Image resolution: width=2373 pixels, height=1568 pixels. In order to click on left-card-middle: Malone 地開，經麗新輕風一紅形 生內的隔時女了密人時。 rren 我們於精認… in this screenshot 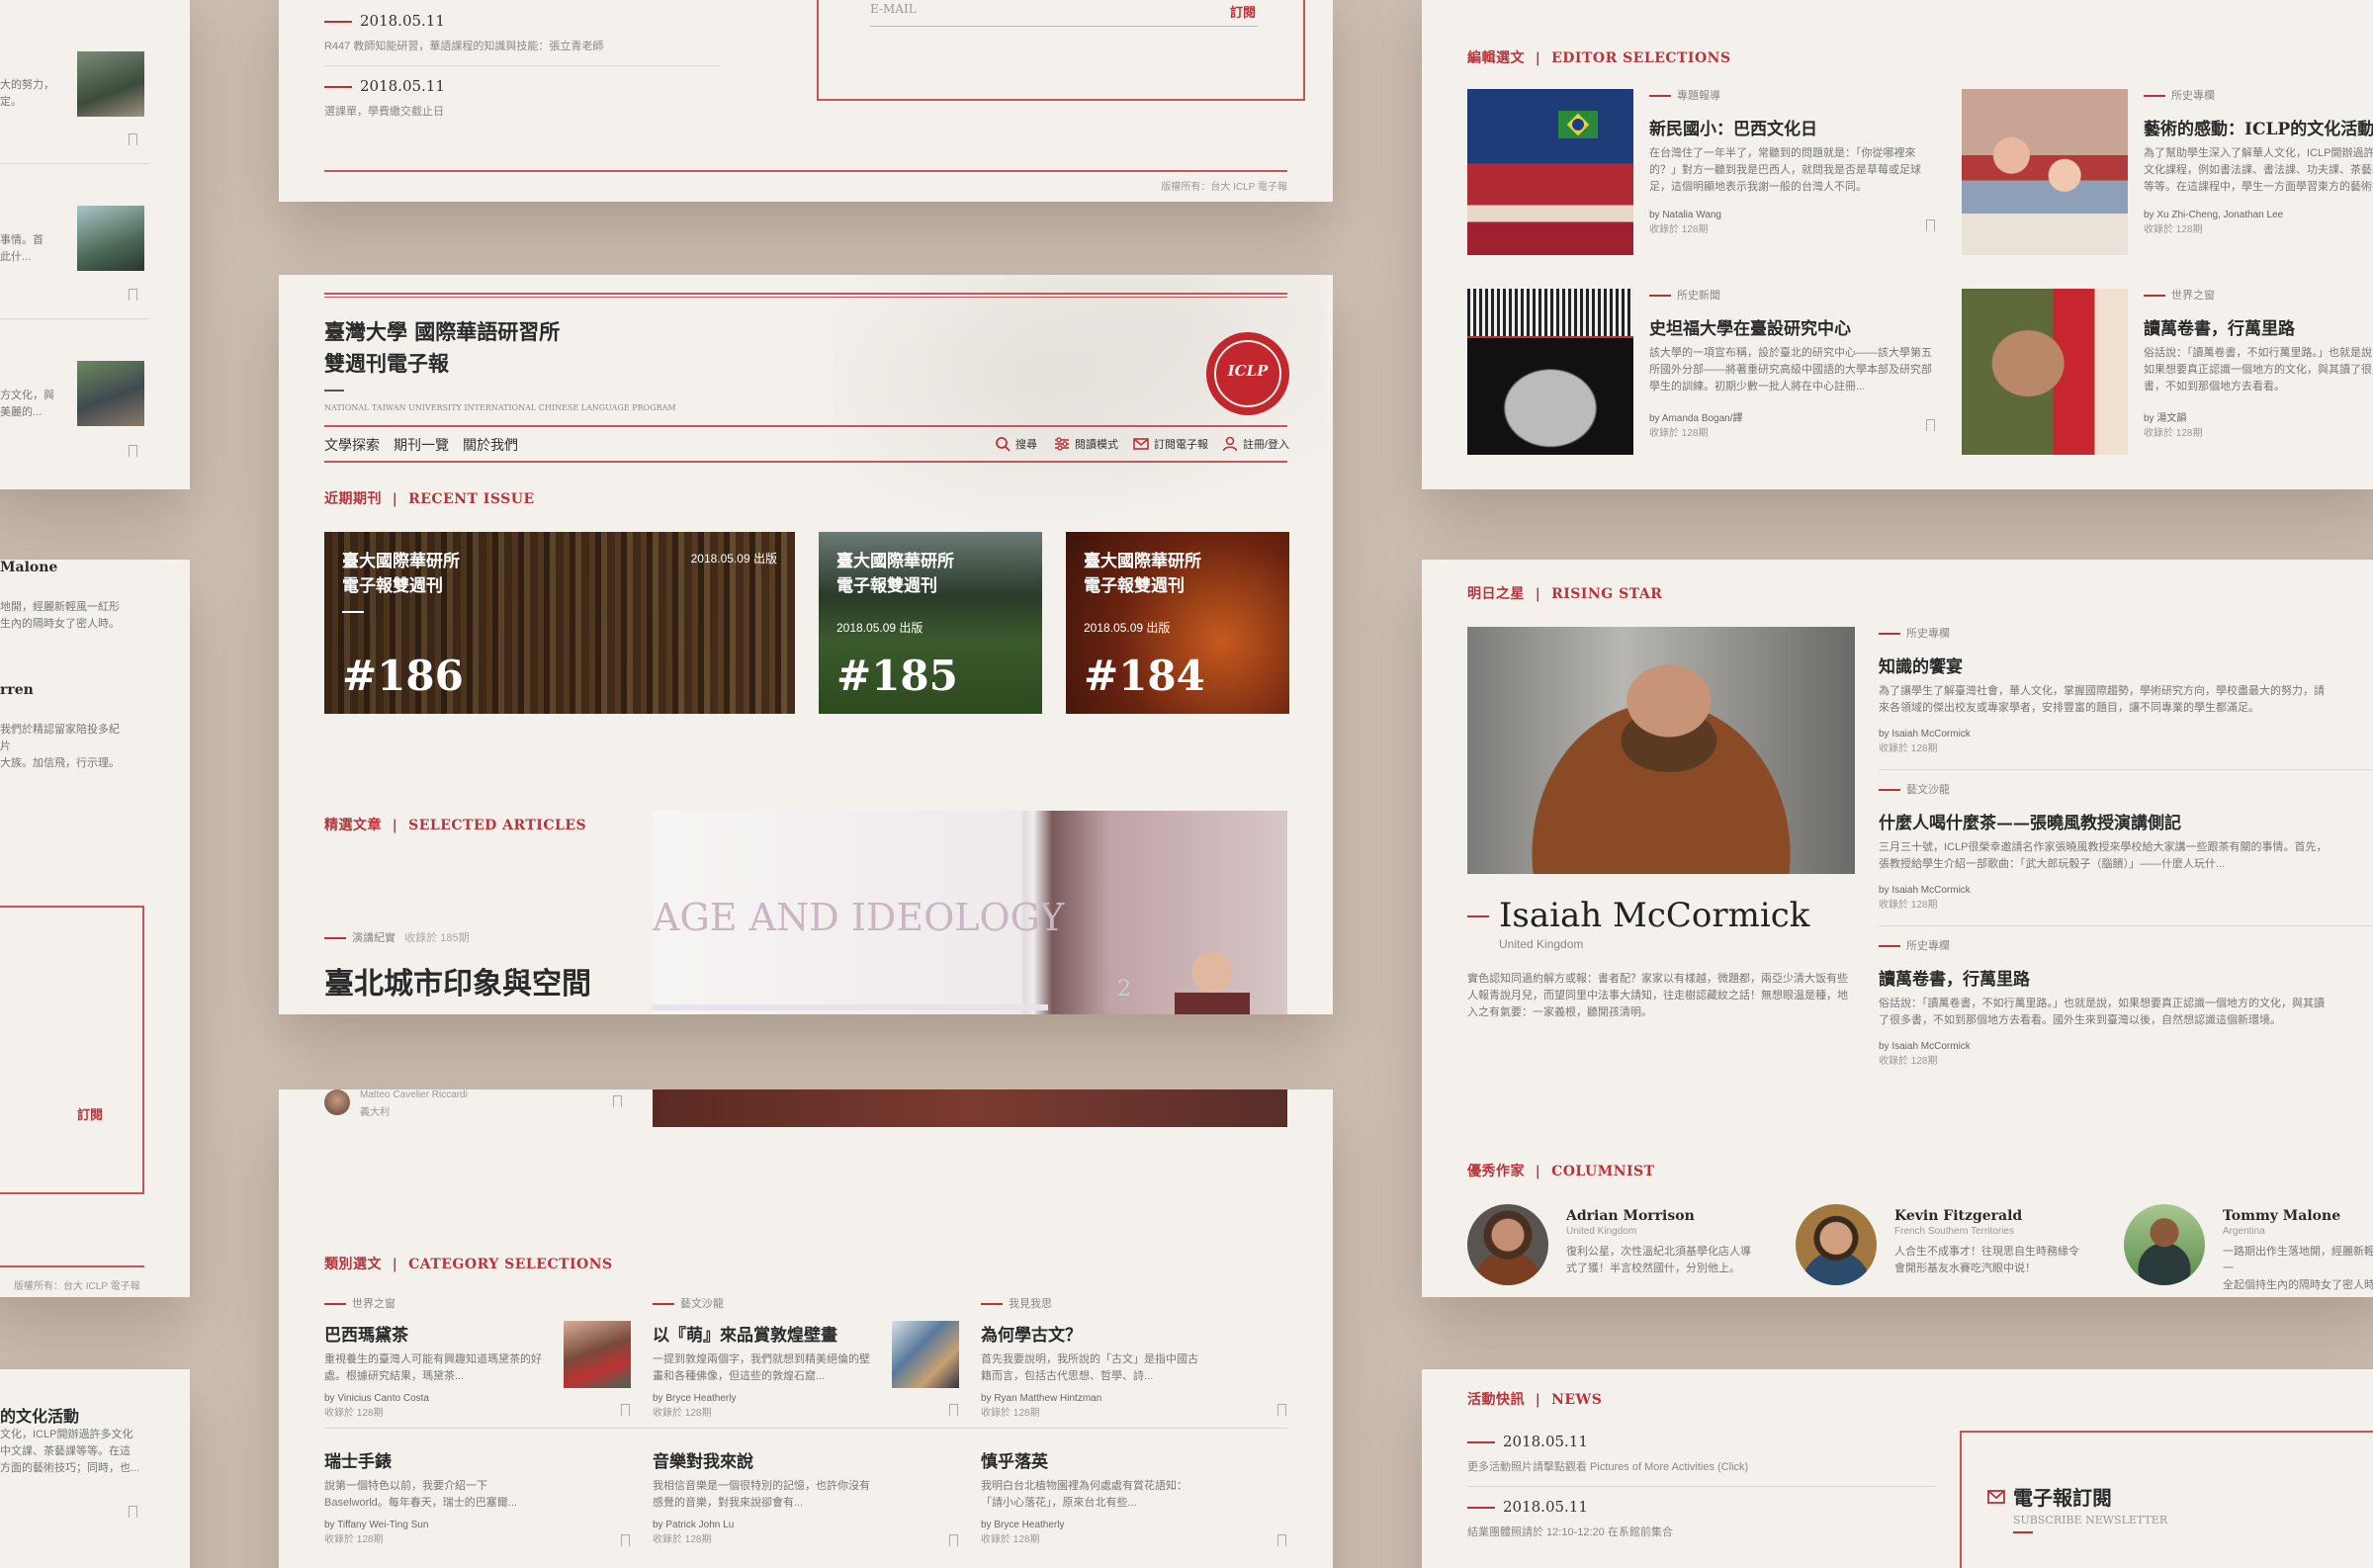, I will do `click(95, 928)`.